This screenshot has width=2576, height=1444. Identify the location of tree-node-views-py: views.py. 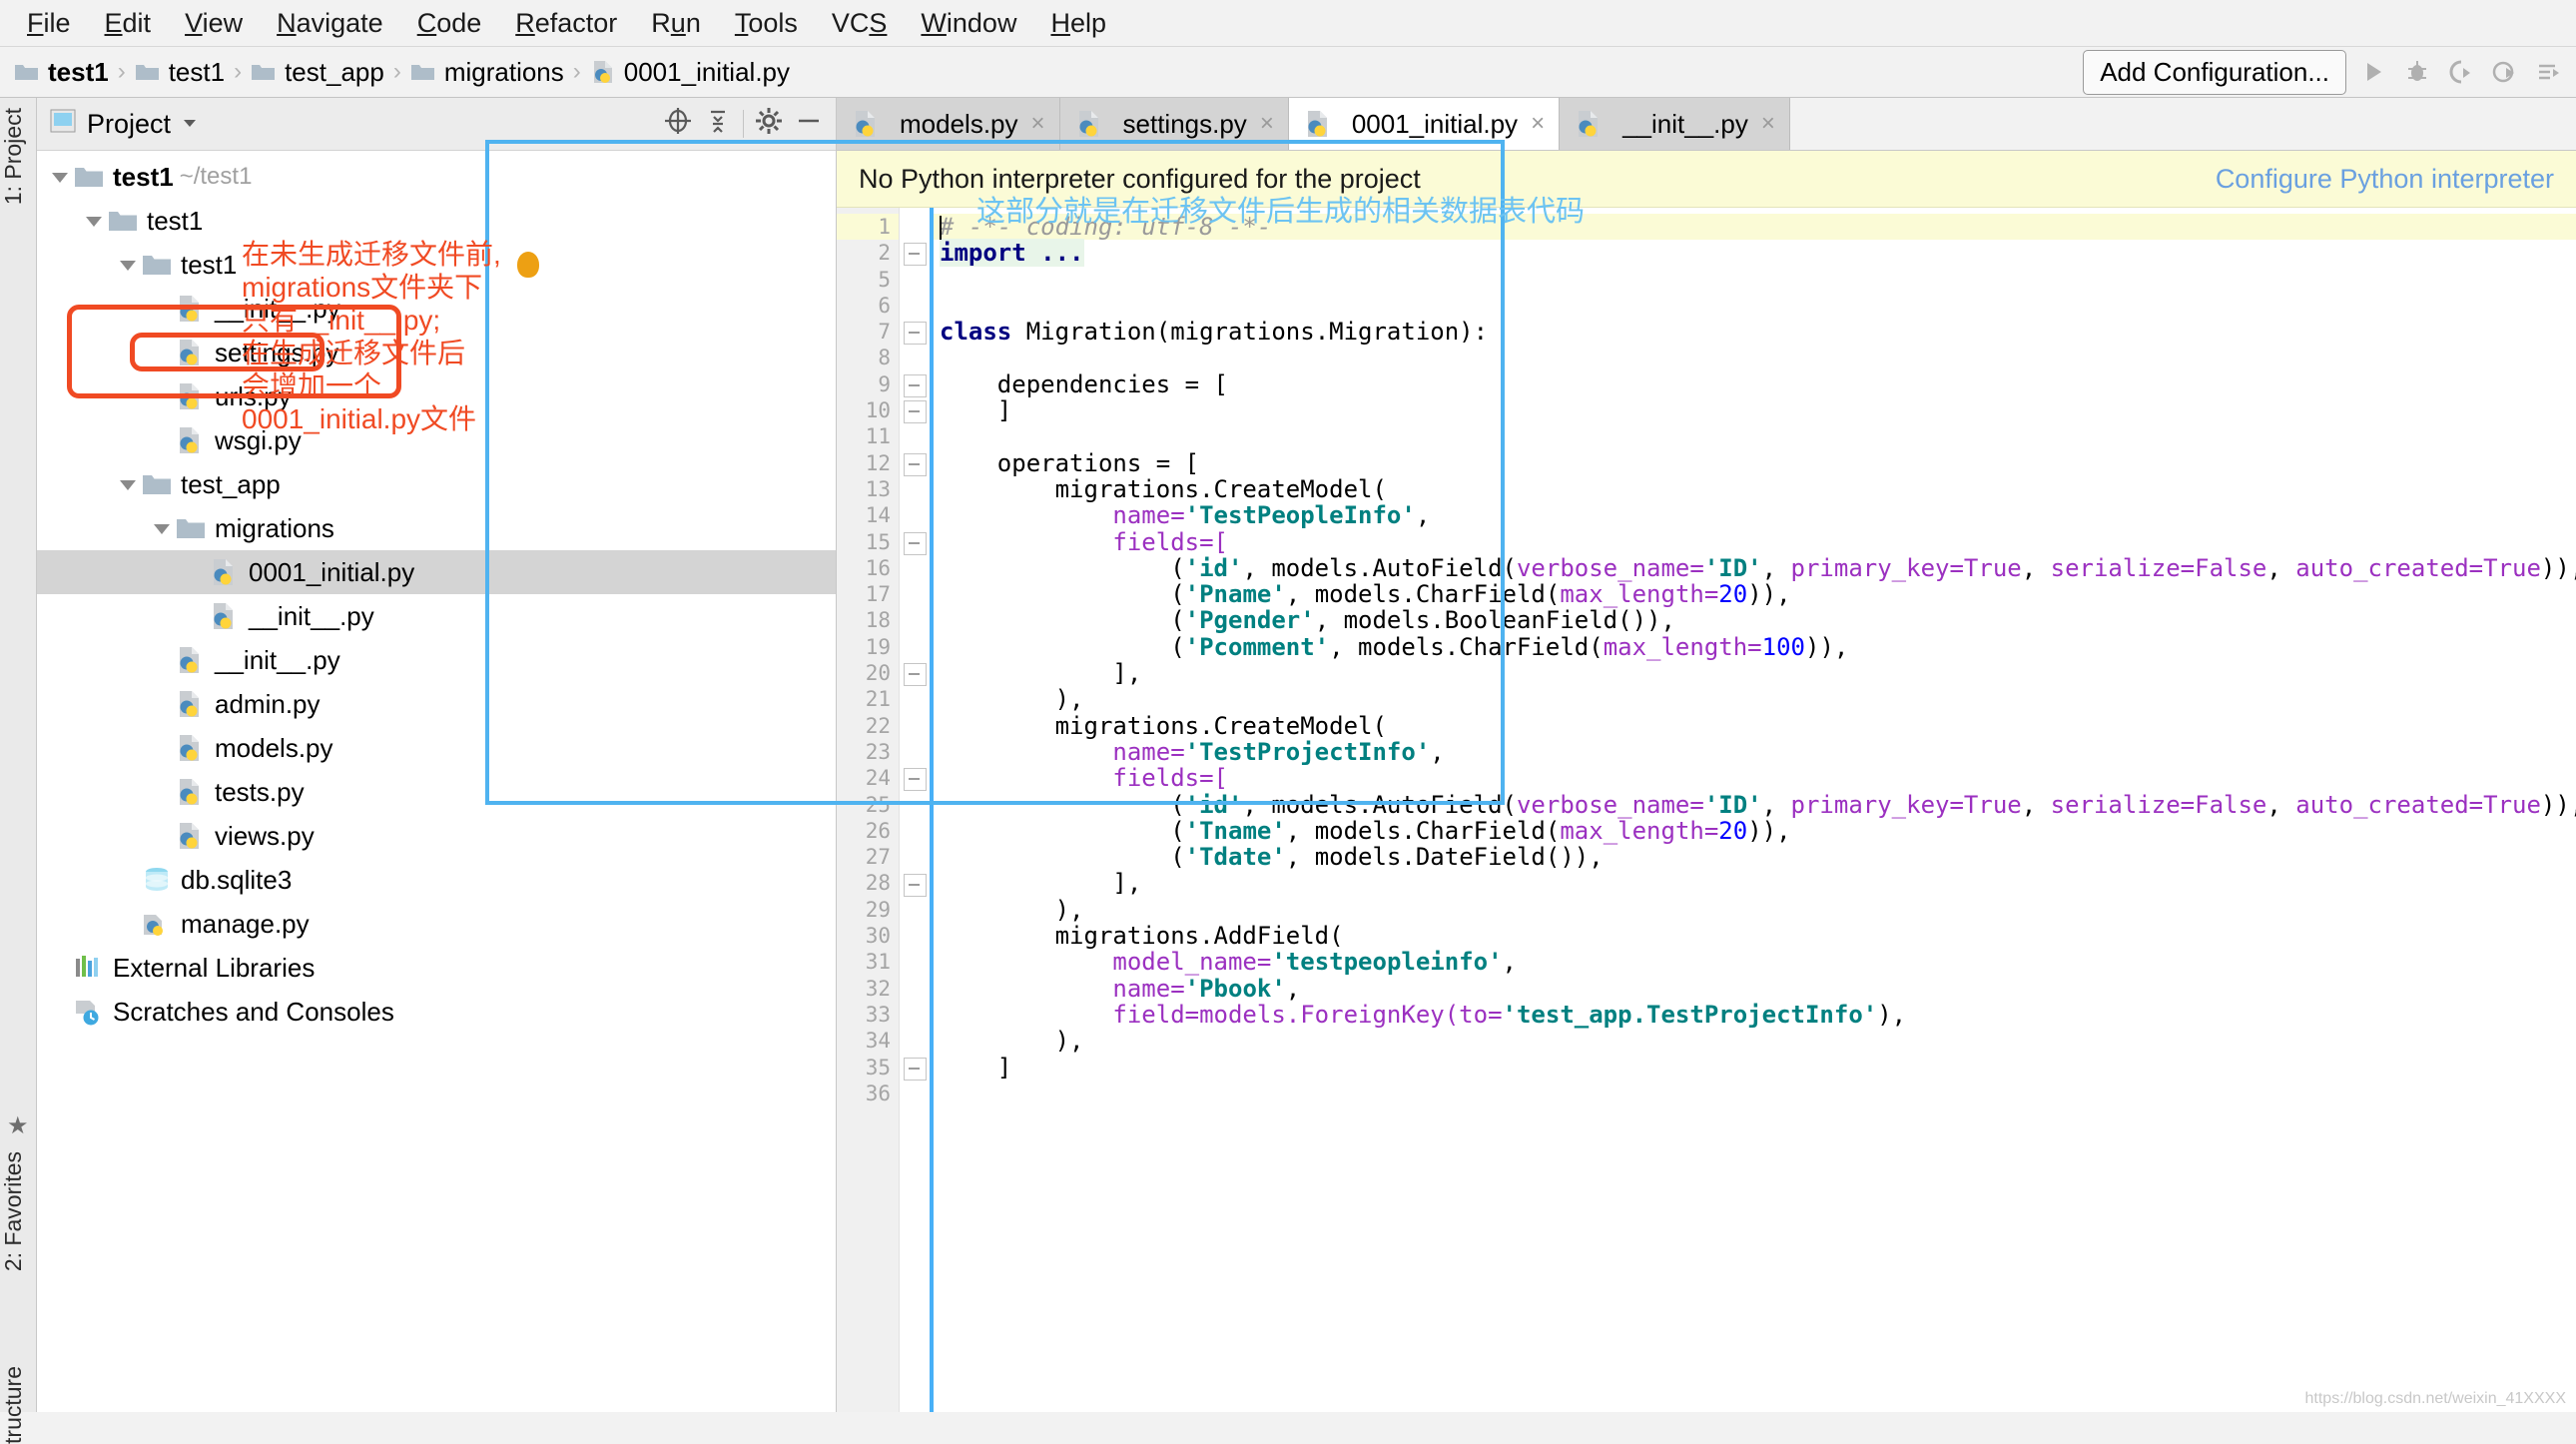
(436, 836).